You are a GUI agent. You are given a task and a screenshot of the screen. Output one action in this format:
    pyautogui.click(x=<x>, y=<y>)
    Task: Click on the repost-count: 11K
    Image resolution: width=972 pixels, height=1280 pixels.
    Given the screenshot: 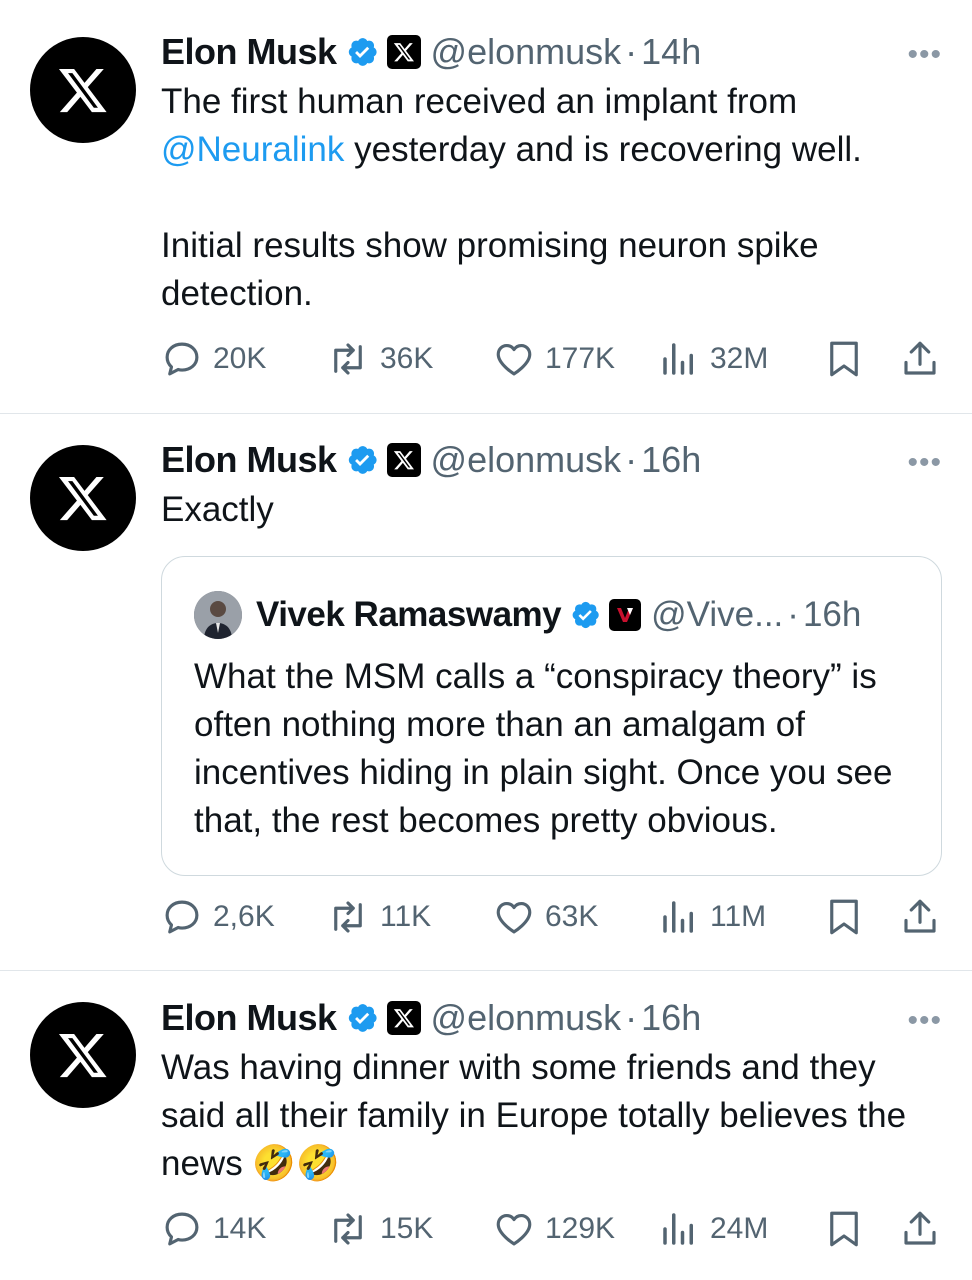 What is the action you would take?
    pyautogui.click(x=406, y=916)
    